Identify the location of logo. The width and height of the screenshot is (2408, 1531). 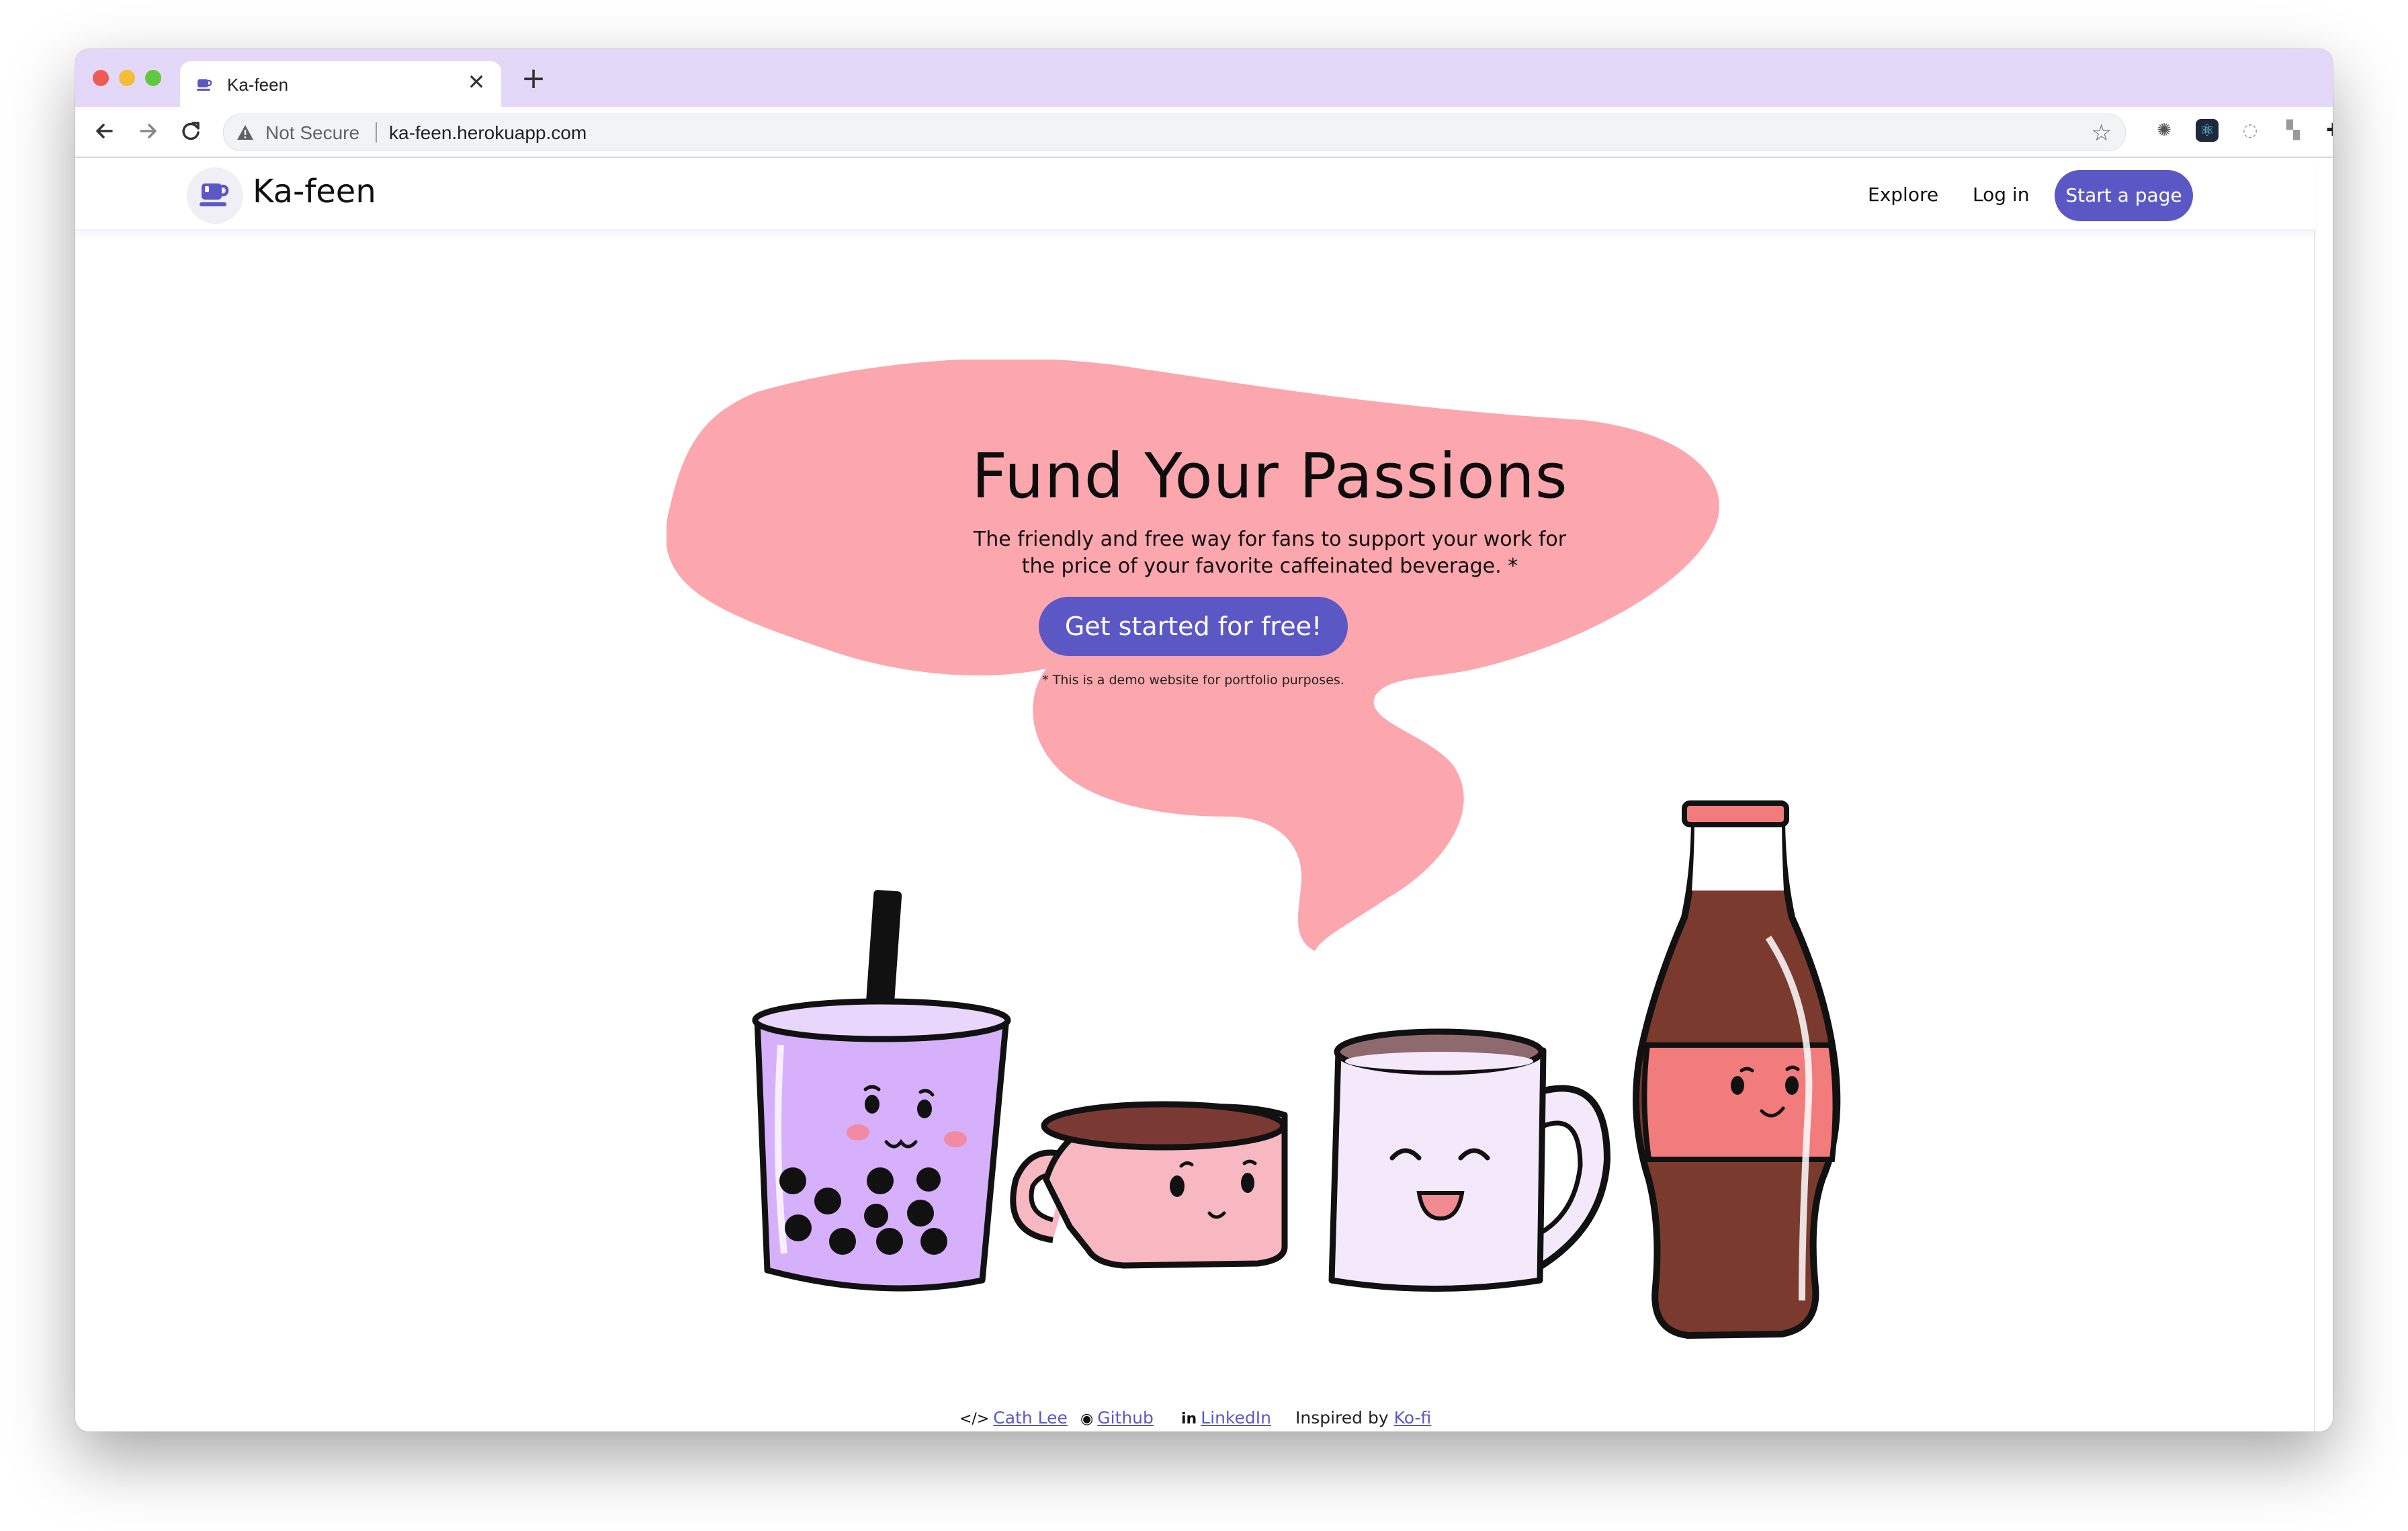
(215, 195).